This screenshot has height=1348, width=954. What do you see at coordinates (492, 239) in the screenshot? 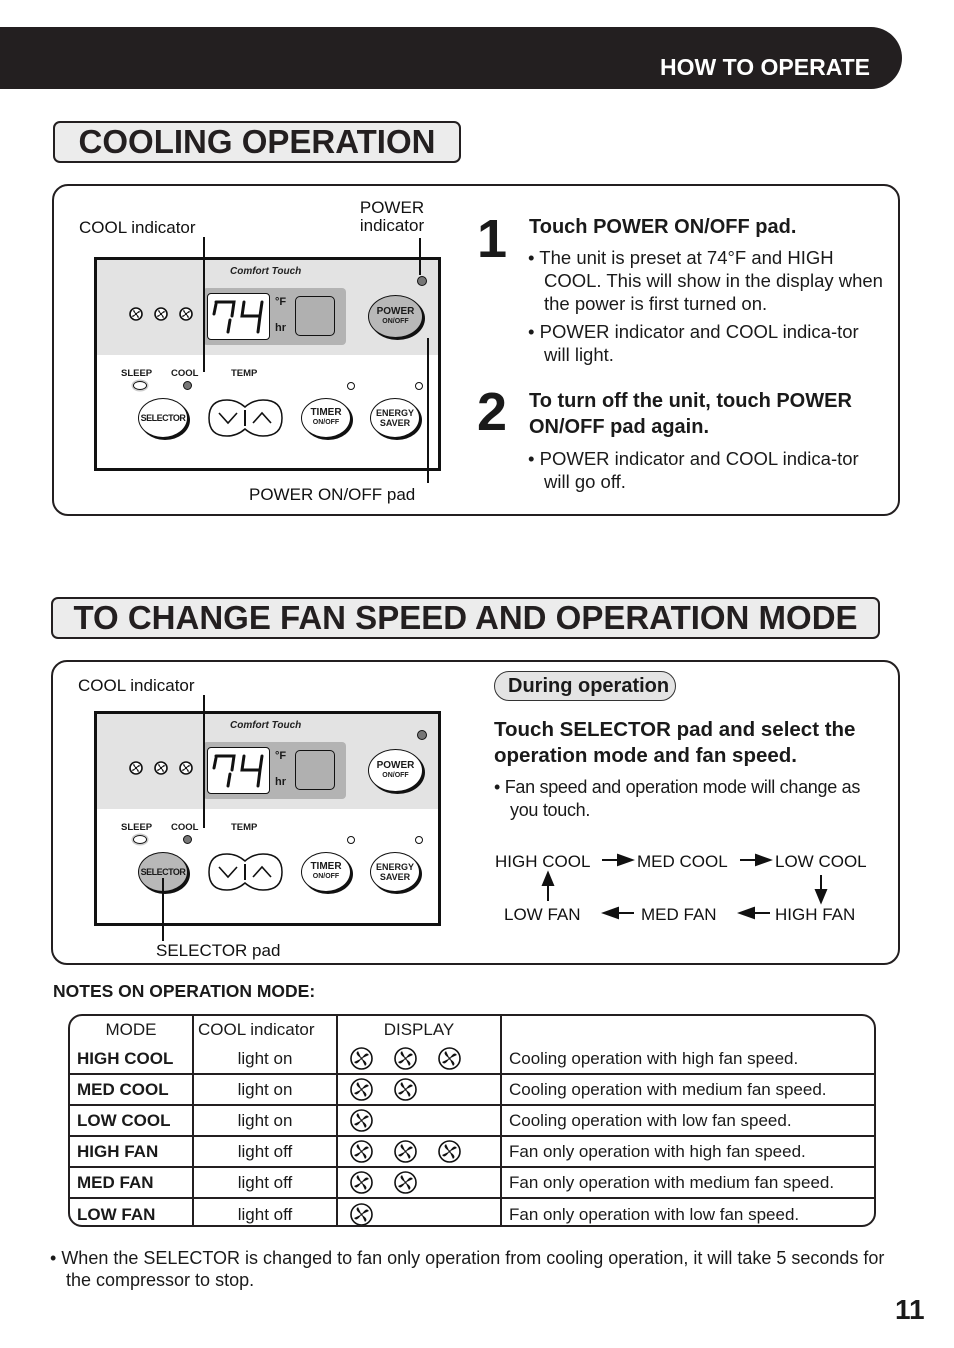
I see `step-number-1: 1` at bounding box center [492, 239].